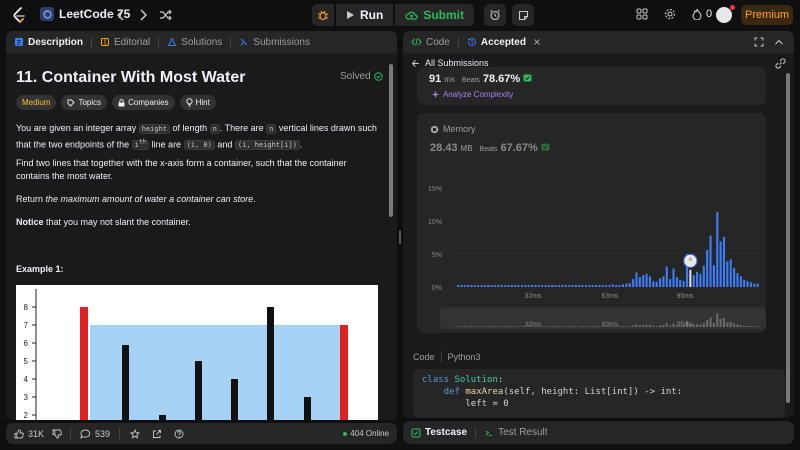 This screenshot has width=800, height=450. Describe the element at coordinates (472, 94) in the screenshot. I see `analyze-complexity-button: Analyze Complexity` at that location.